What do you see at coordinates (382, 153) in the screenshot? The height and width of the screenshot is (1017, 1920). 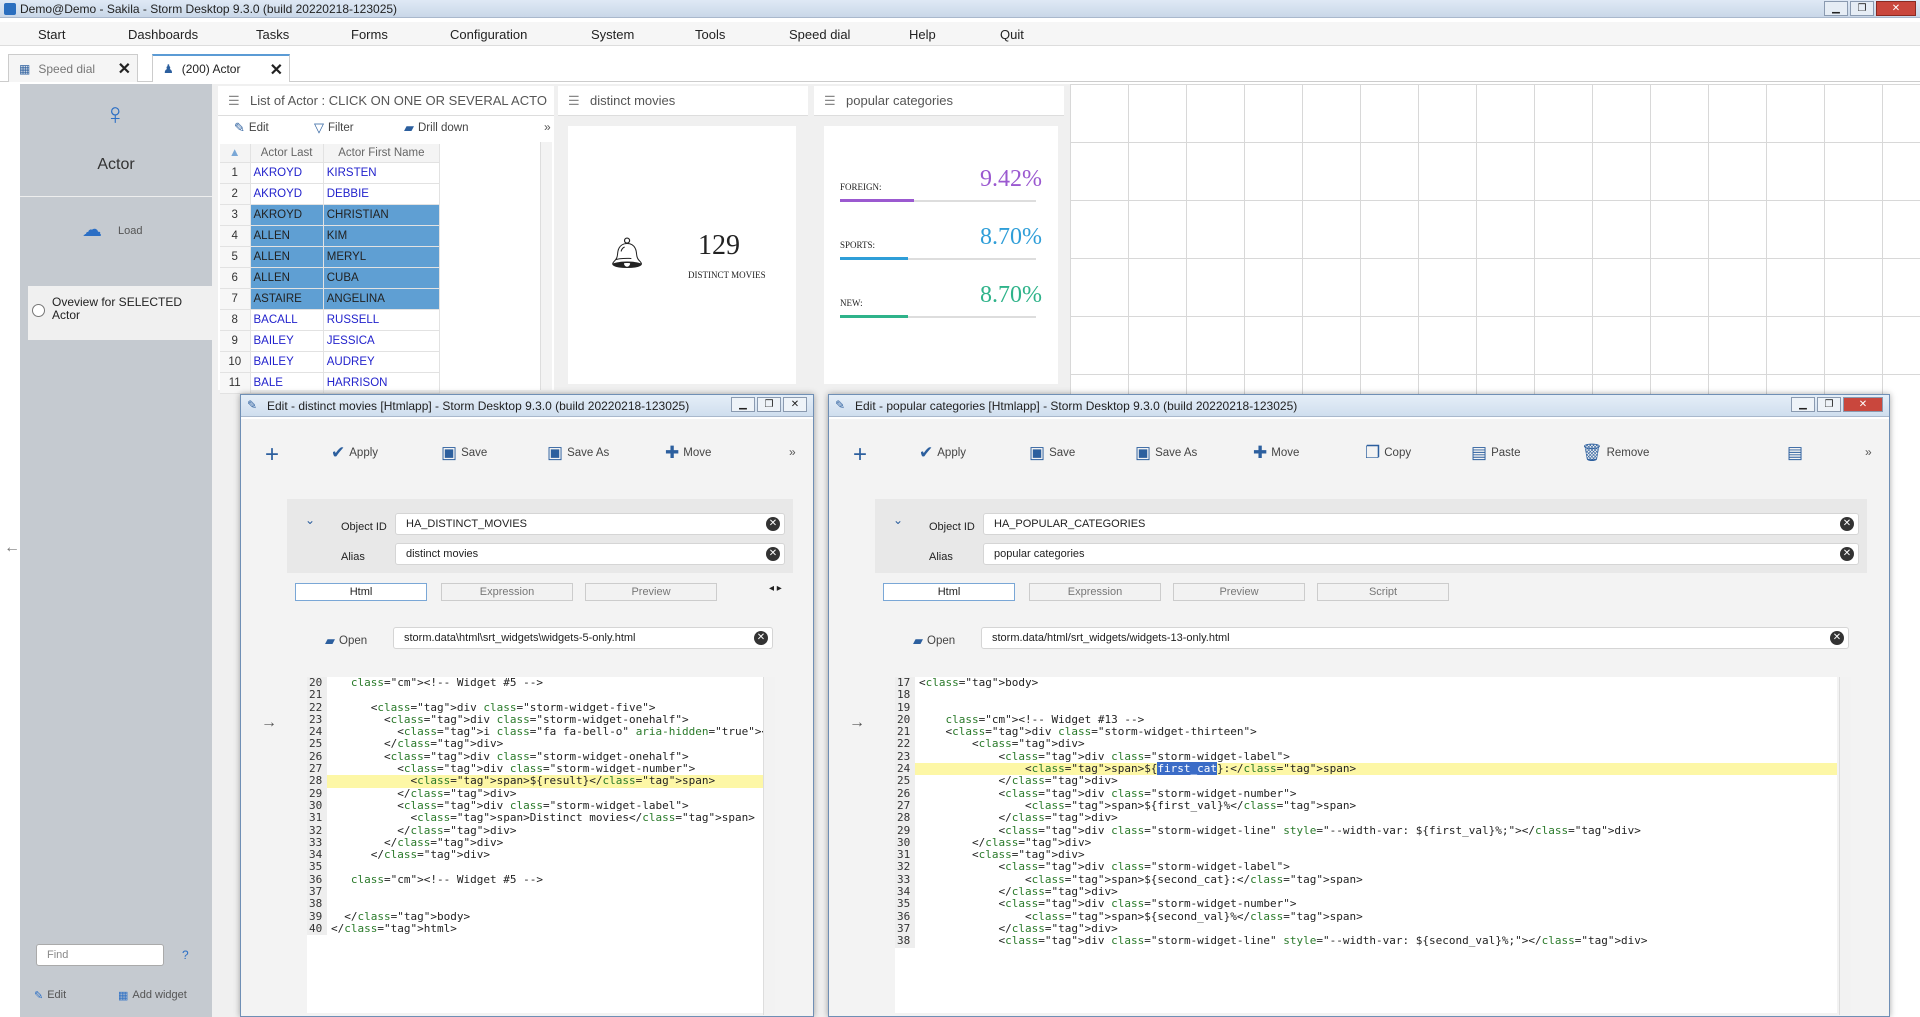 I see `column-header: Actor First Name` at bounding box center [382, 153].